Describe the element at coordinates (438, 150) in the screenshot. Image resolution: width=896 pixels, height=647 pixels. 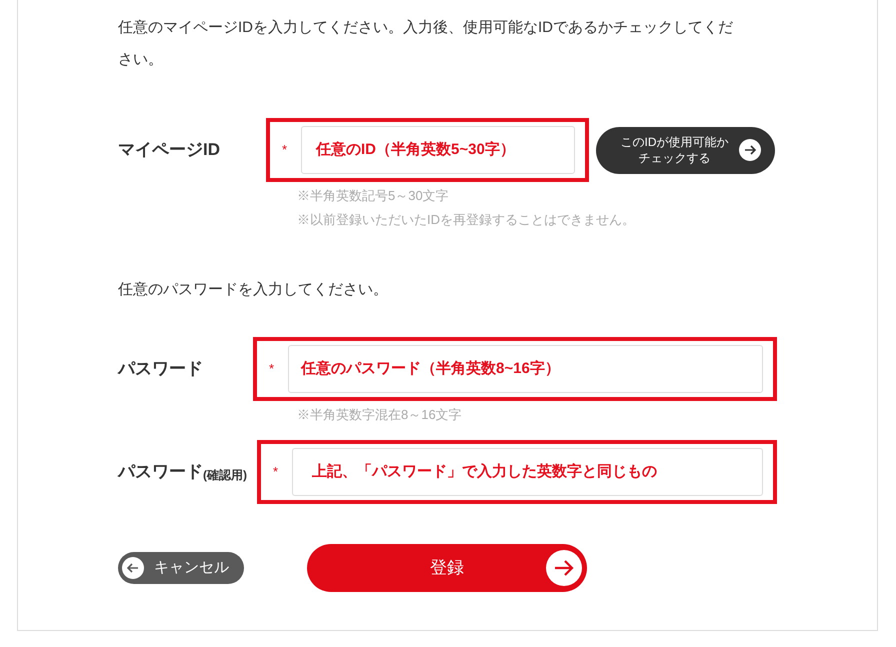
I see `input-field: 任意のID（半角英数5~30字）` at that location.